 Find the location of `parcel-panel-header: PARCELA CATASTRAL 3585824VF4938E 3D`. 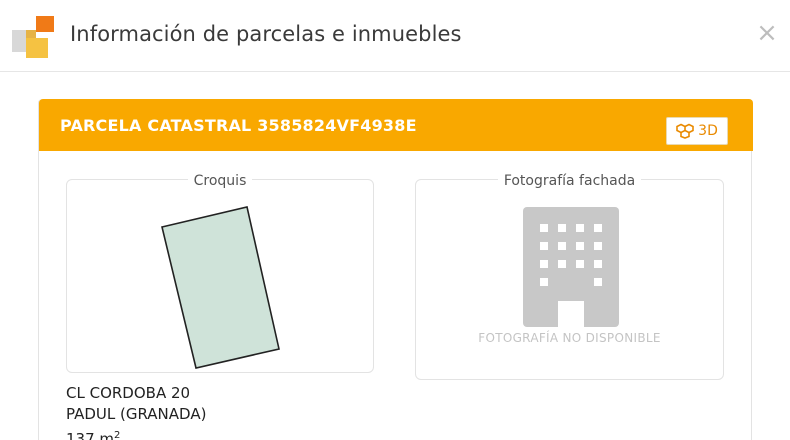

parcel-panel-header: PARCELA CATASTRAL 3585824VF4938E 3D is located at coordinates (396, 125).